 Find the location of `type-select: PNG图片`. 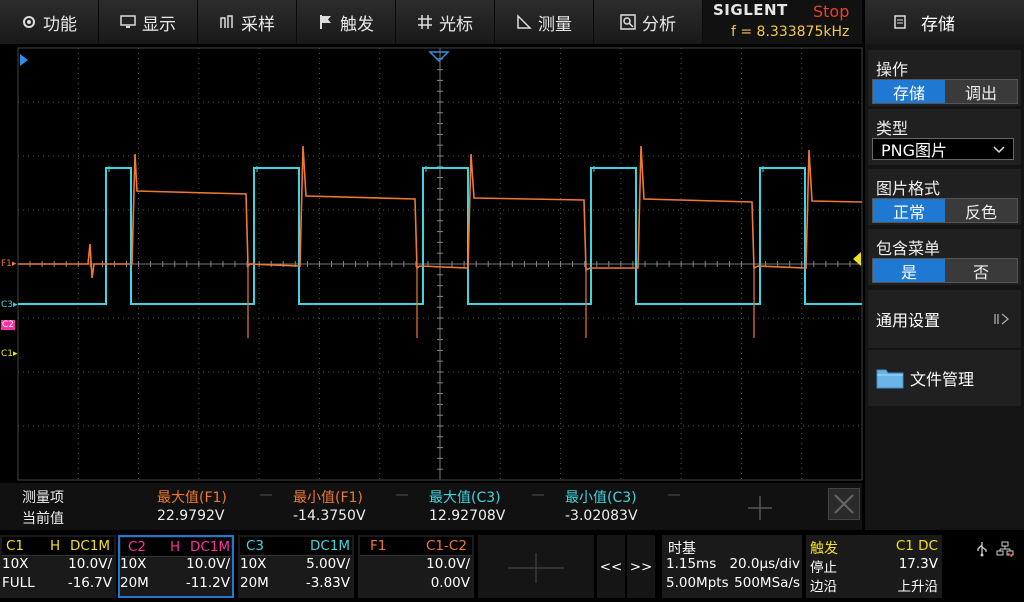

type-select: PNG图片 is located at coordinates (943, 149).